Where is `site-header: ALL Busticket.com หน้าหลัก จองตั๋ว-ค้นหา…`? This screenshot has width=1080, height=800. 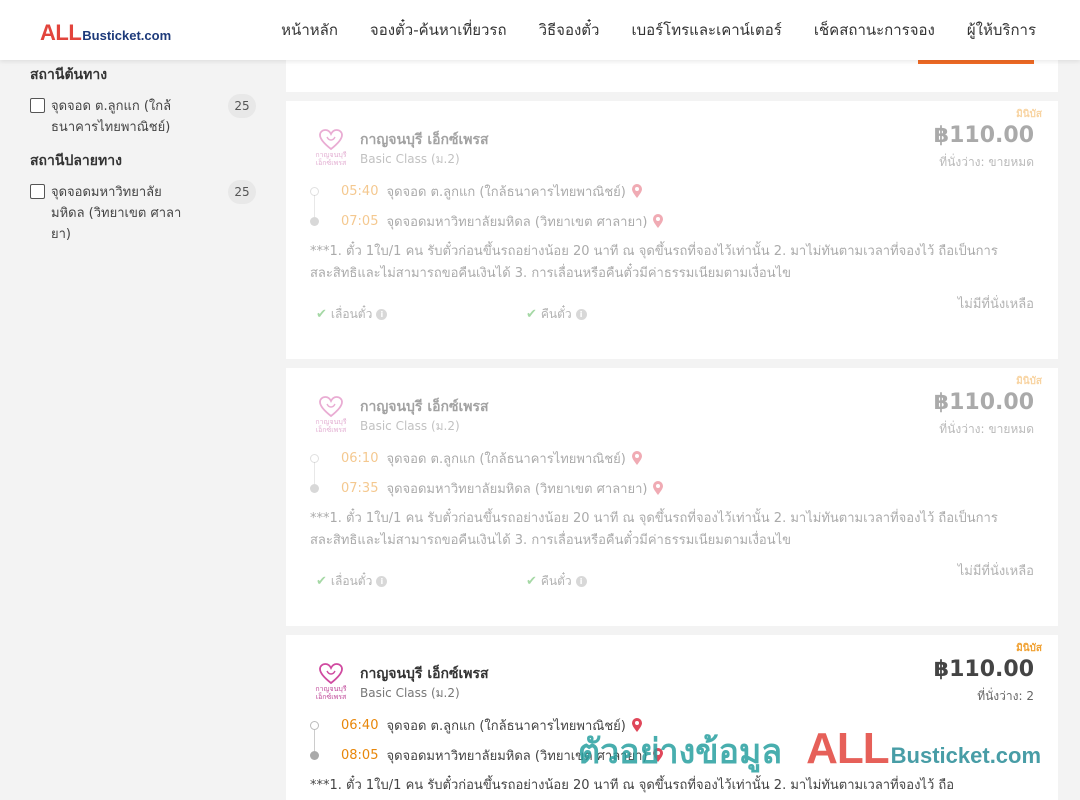
site-header: ALL Busticket.com หน้าหลัก จองตั๋ว-ค้นหา… is located at coordinates (540, 30).